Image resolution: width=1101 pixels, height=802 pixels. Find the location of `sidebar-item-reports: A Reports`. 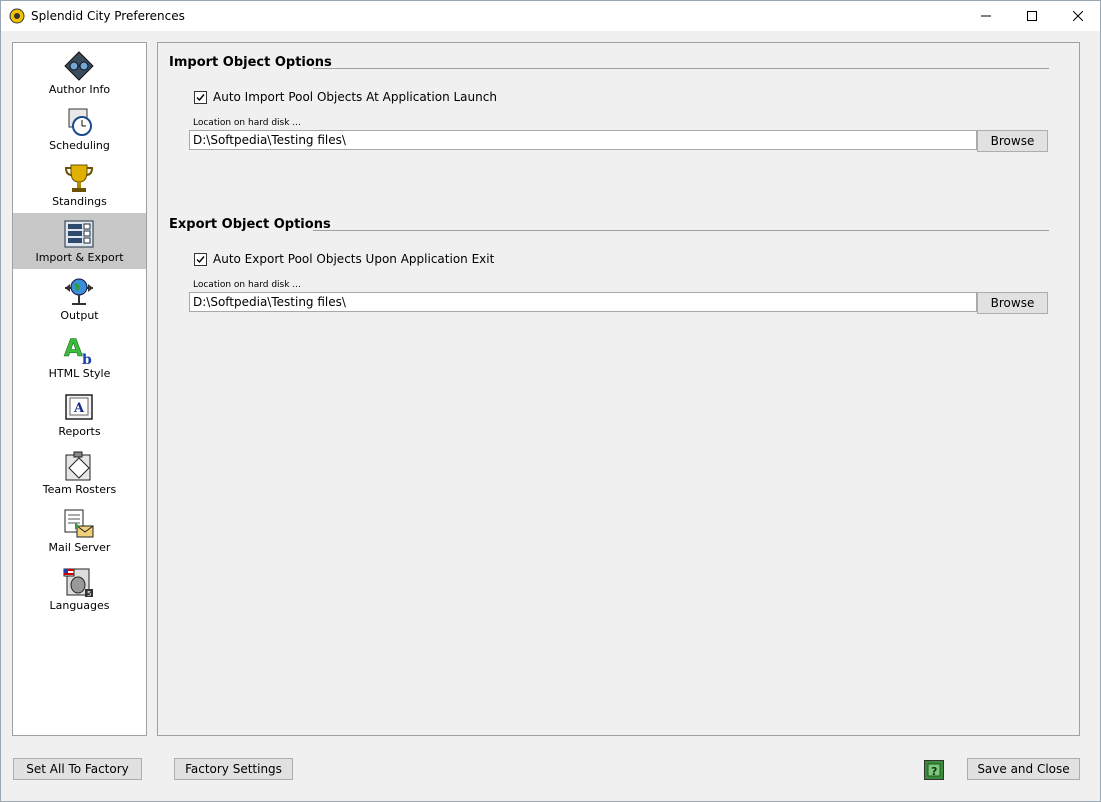

sidebar-item-reports: A Reports is located at coordinates (79, 415).